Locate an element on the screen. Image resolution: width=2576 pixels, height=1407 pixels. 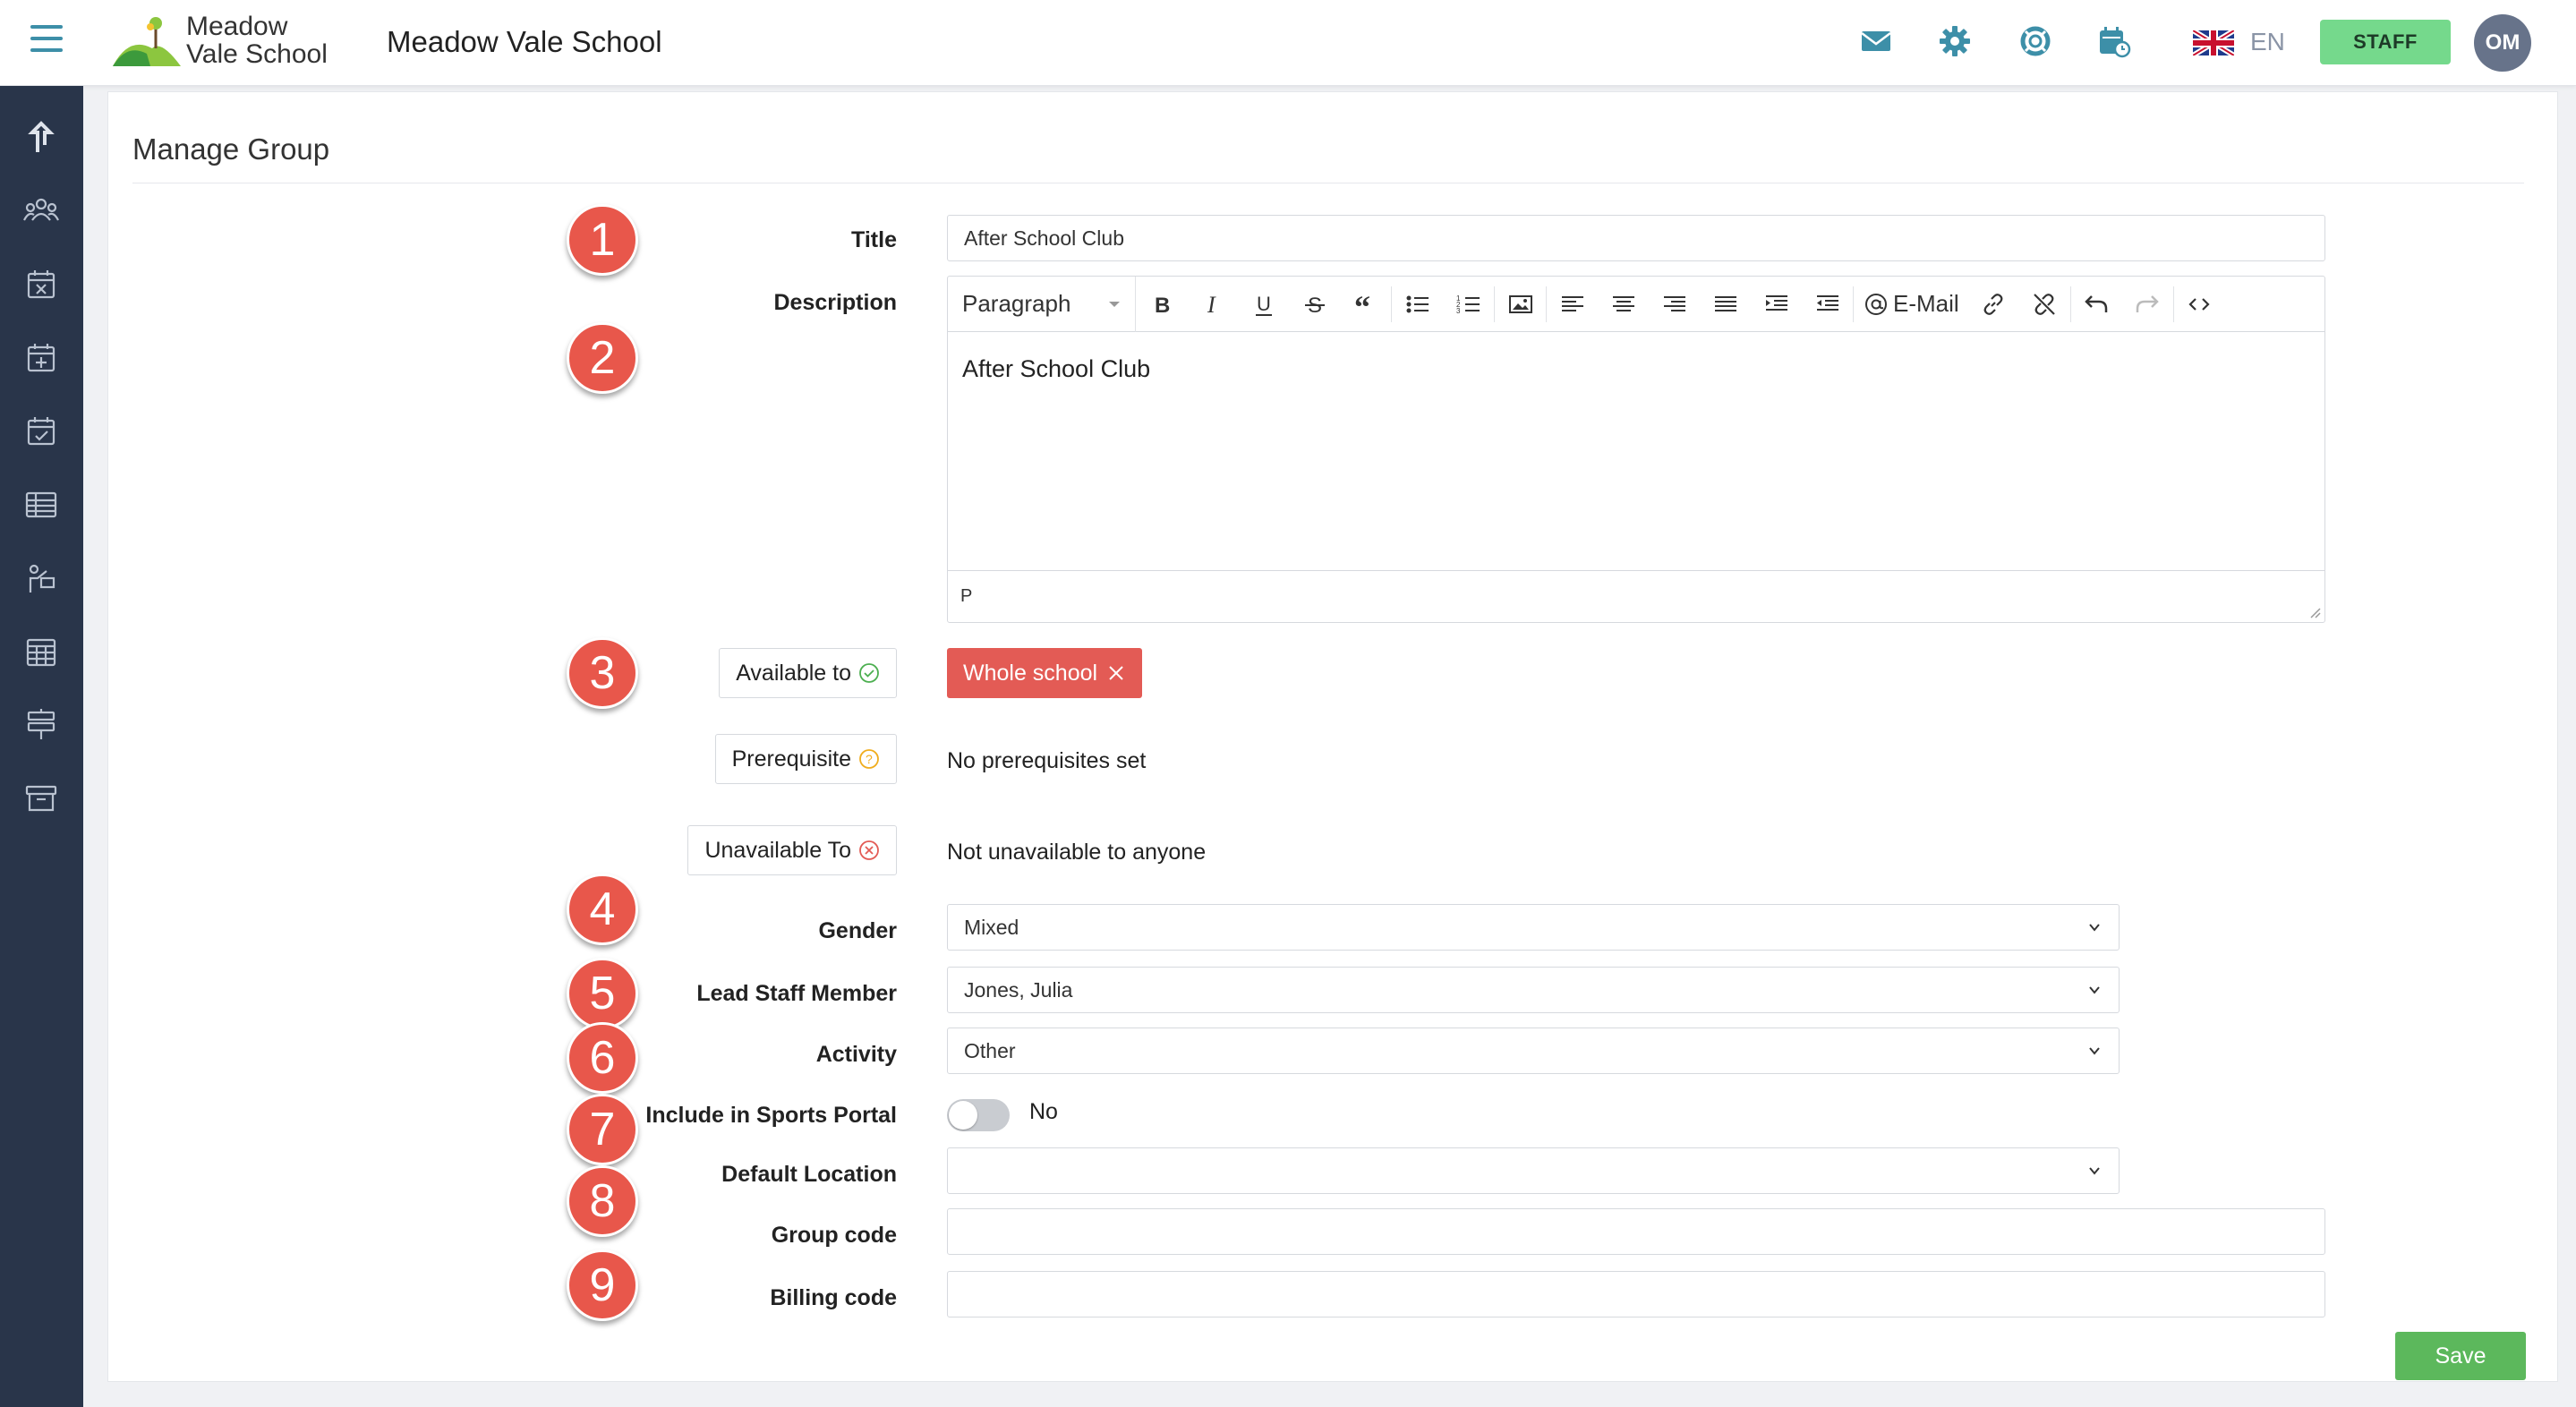
sidebar-calendar-check-icon is located at coordinates (41, 431).